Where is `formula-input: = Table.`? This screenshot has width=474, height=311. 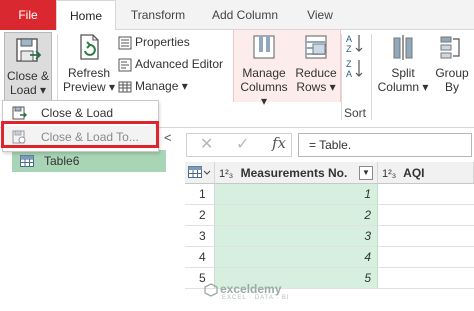 formula-input: = Table. is located at coordinates (385, 145).